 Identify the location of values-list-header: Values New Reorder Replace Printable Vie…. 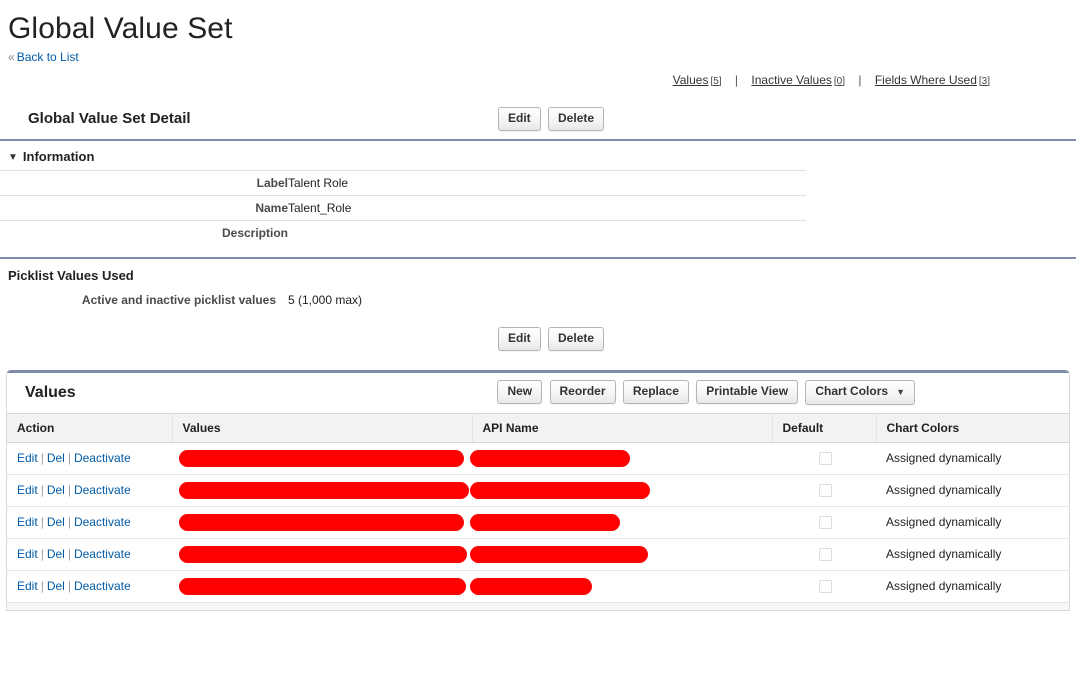
(538, 392).